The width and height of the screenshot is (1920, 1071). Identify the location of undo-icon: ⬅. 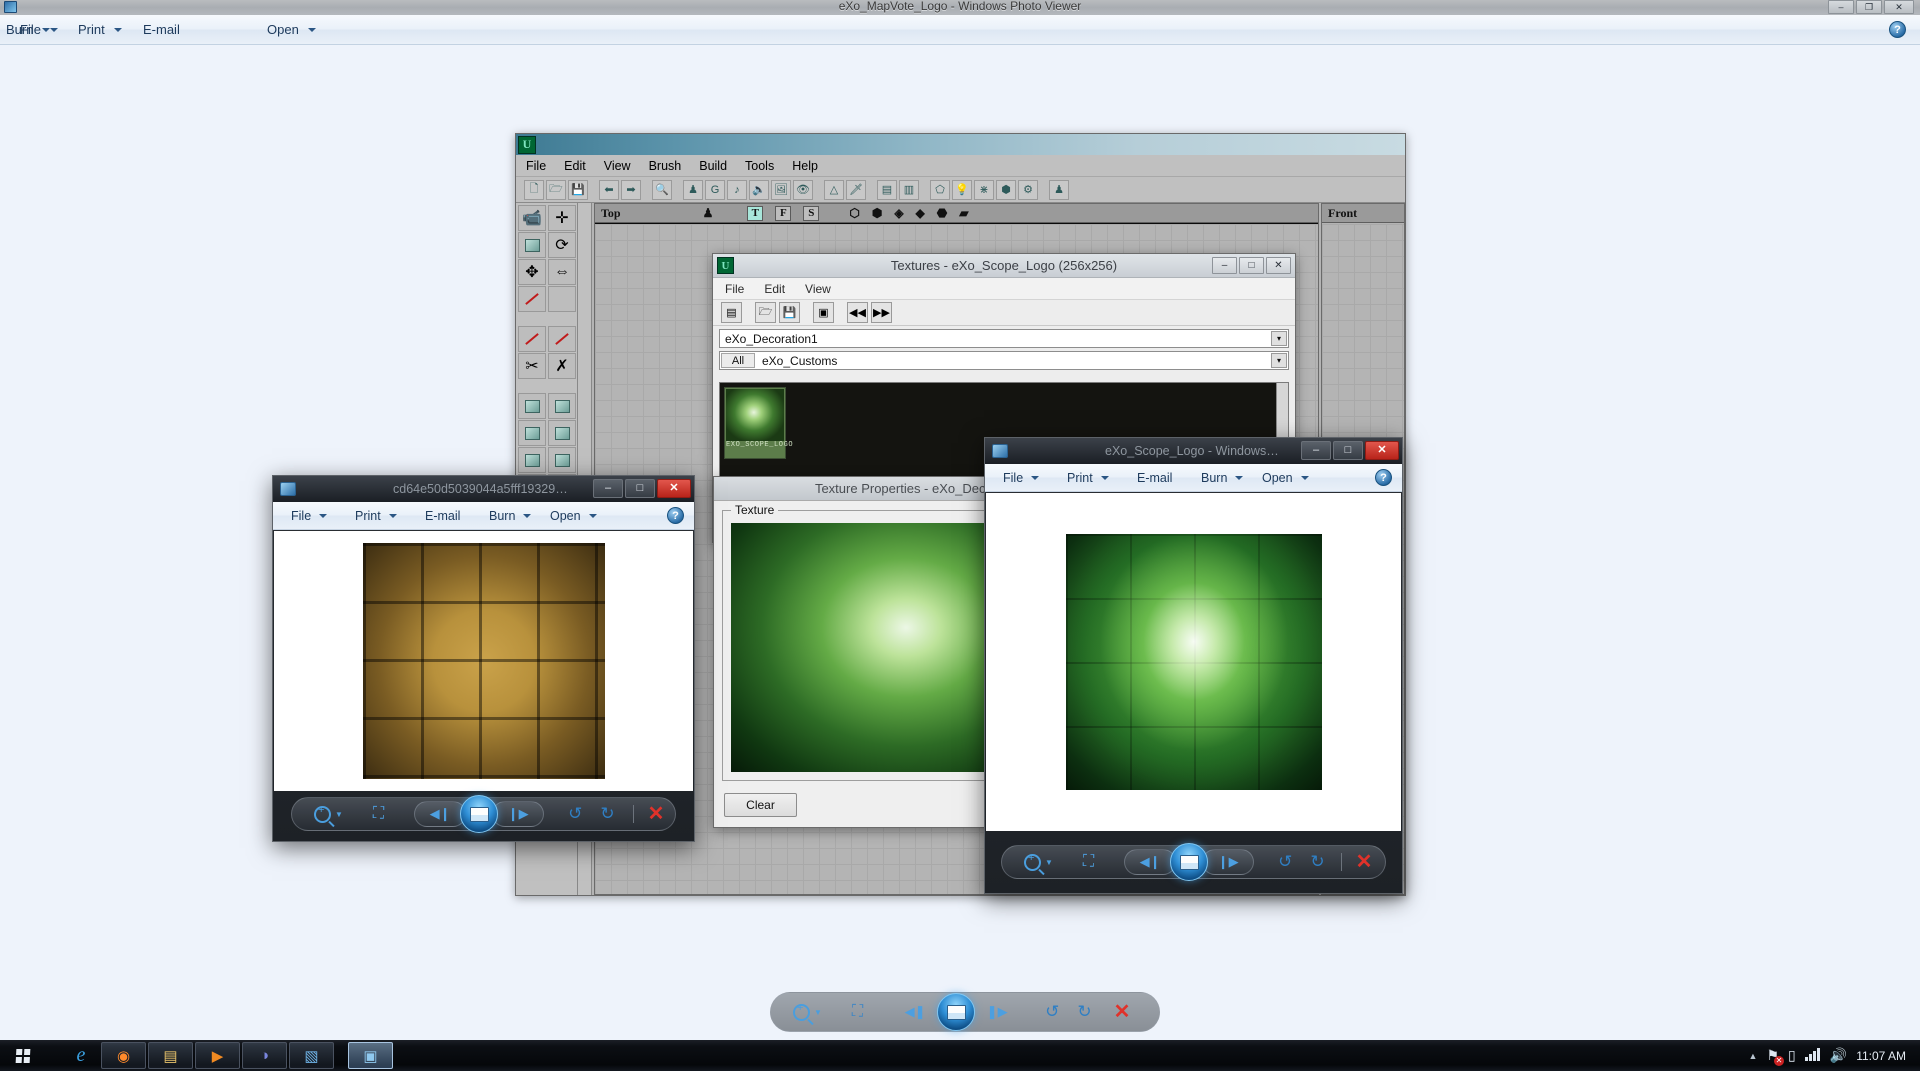
(609, 189).